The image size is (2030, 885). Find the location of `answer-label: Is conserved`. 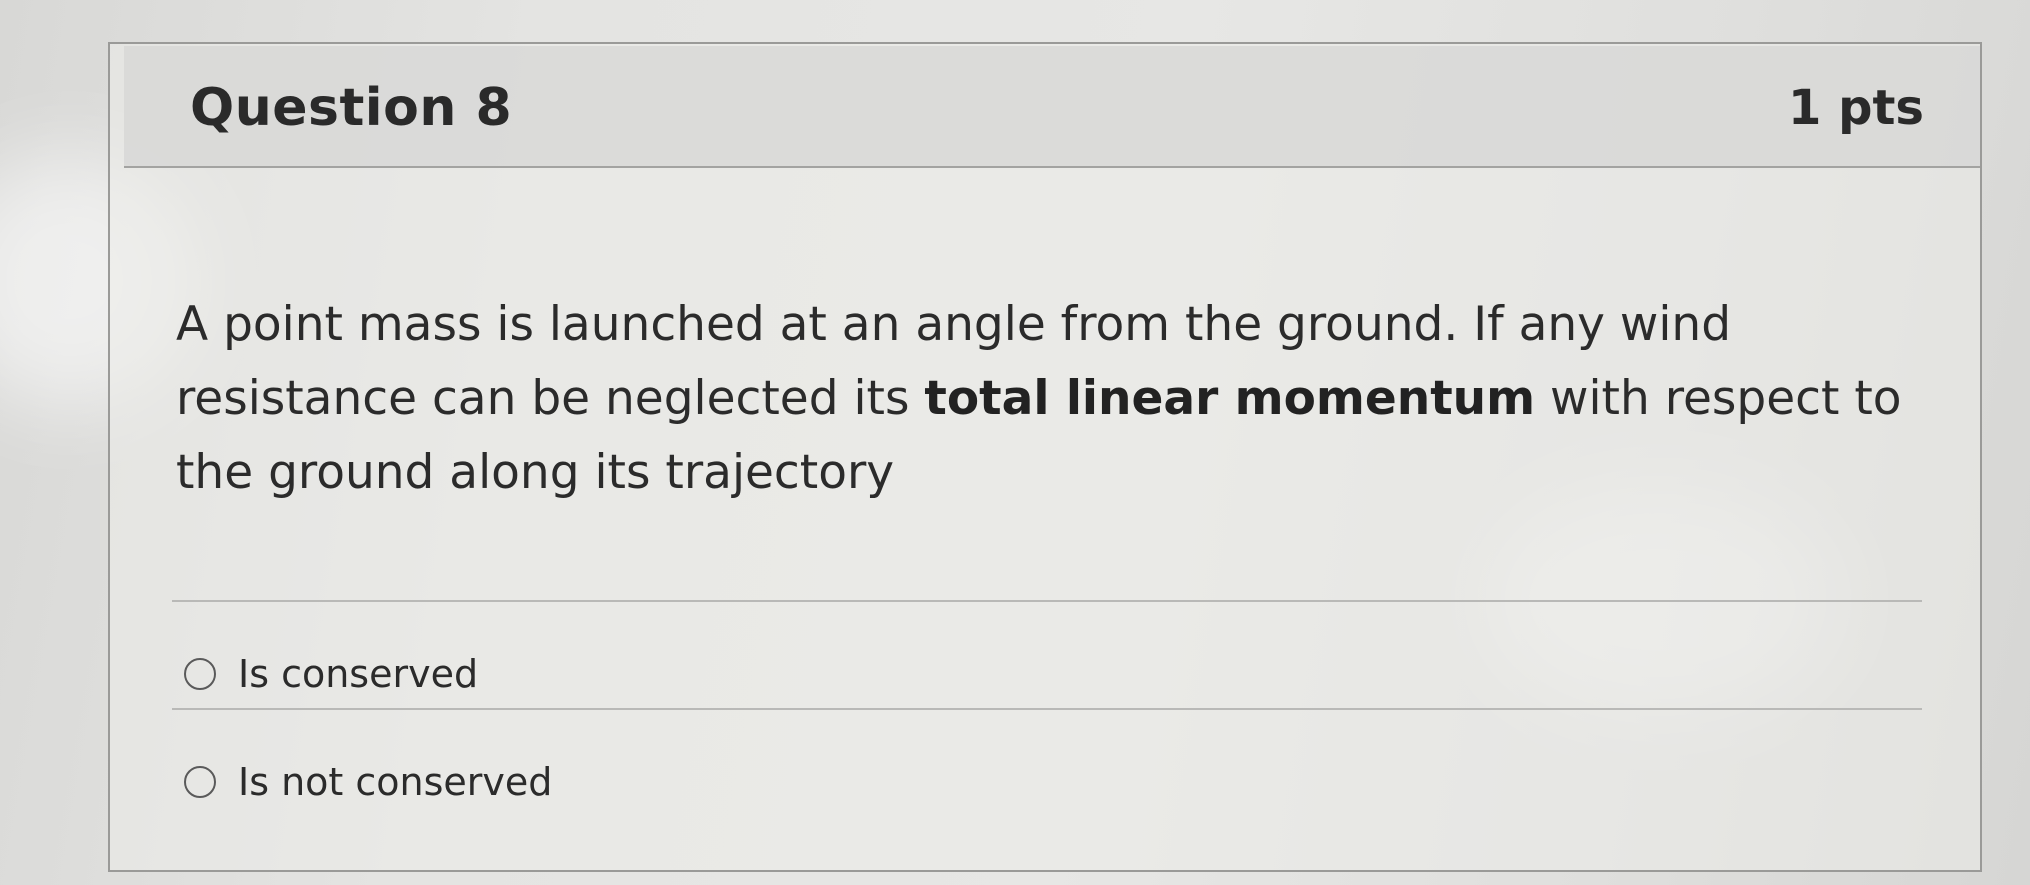

answer-label: Is conserved is located at coordinates (358, 674).